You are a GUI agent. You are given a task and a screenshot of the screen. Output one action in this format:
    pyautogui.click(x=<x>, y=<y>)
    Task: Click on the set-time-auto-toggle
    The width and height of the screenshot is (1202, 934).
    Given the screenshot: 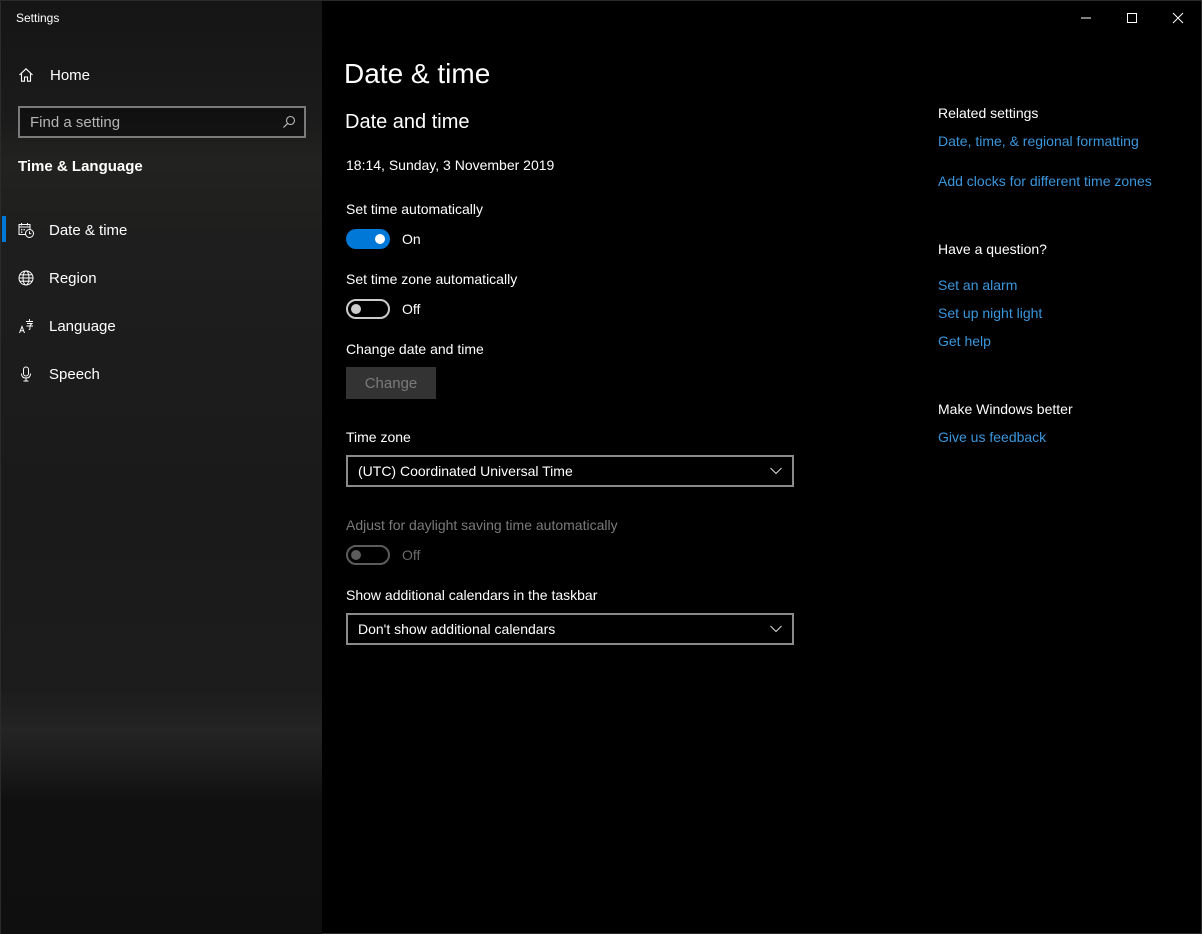 What is the action you would take?
    pyautogui.click(x=368, y=239)
    